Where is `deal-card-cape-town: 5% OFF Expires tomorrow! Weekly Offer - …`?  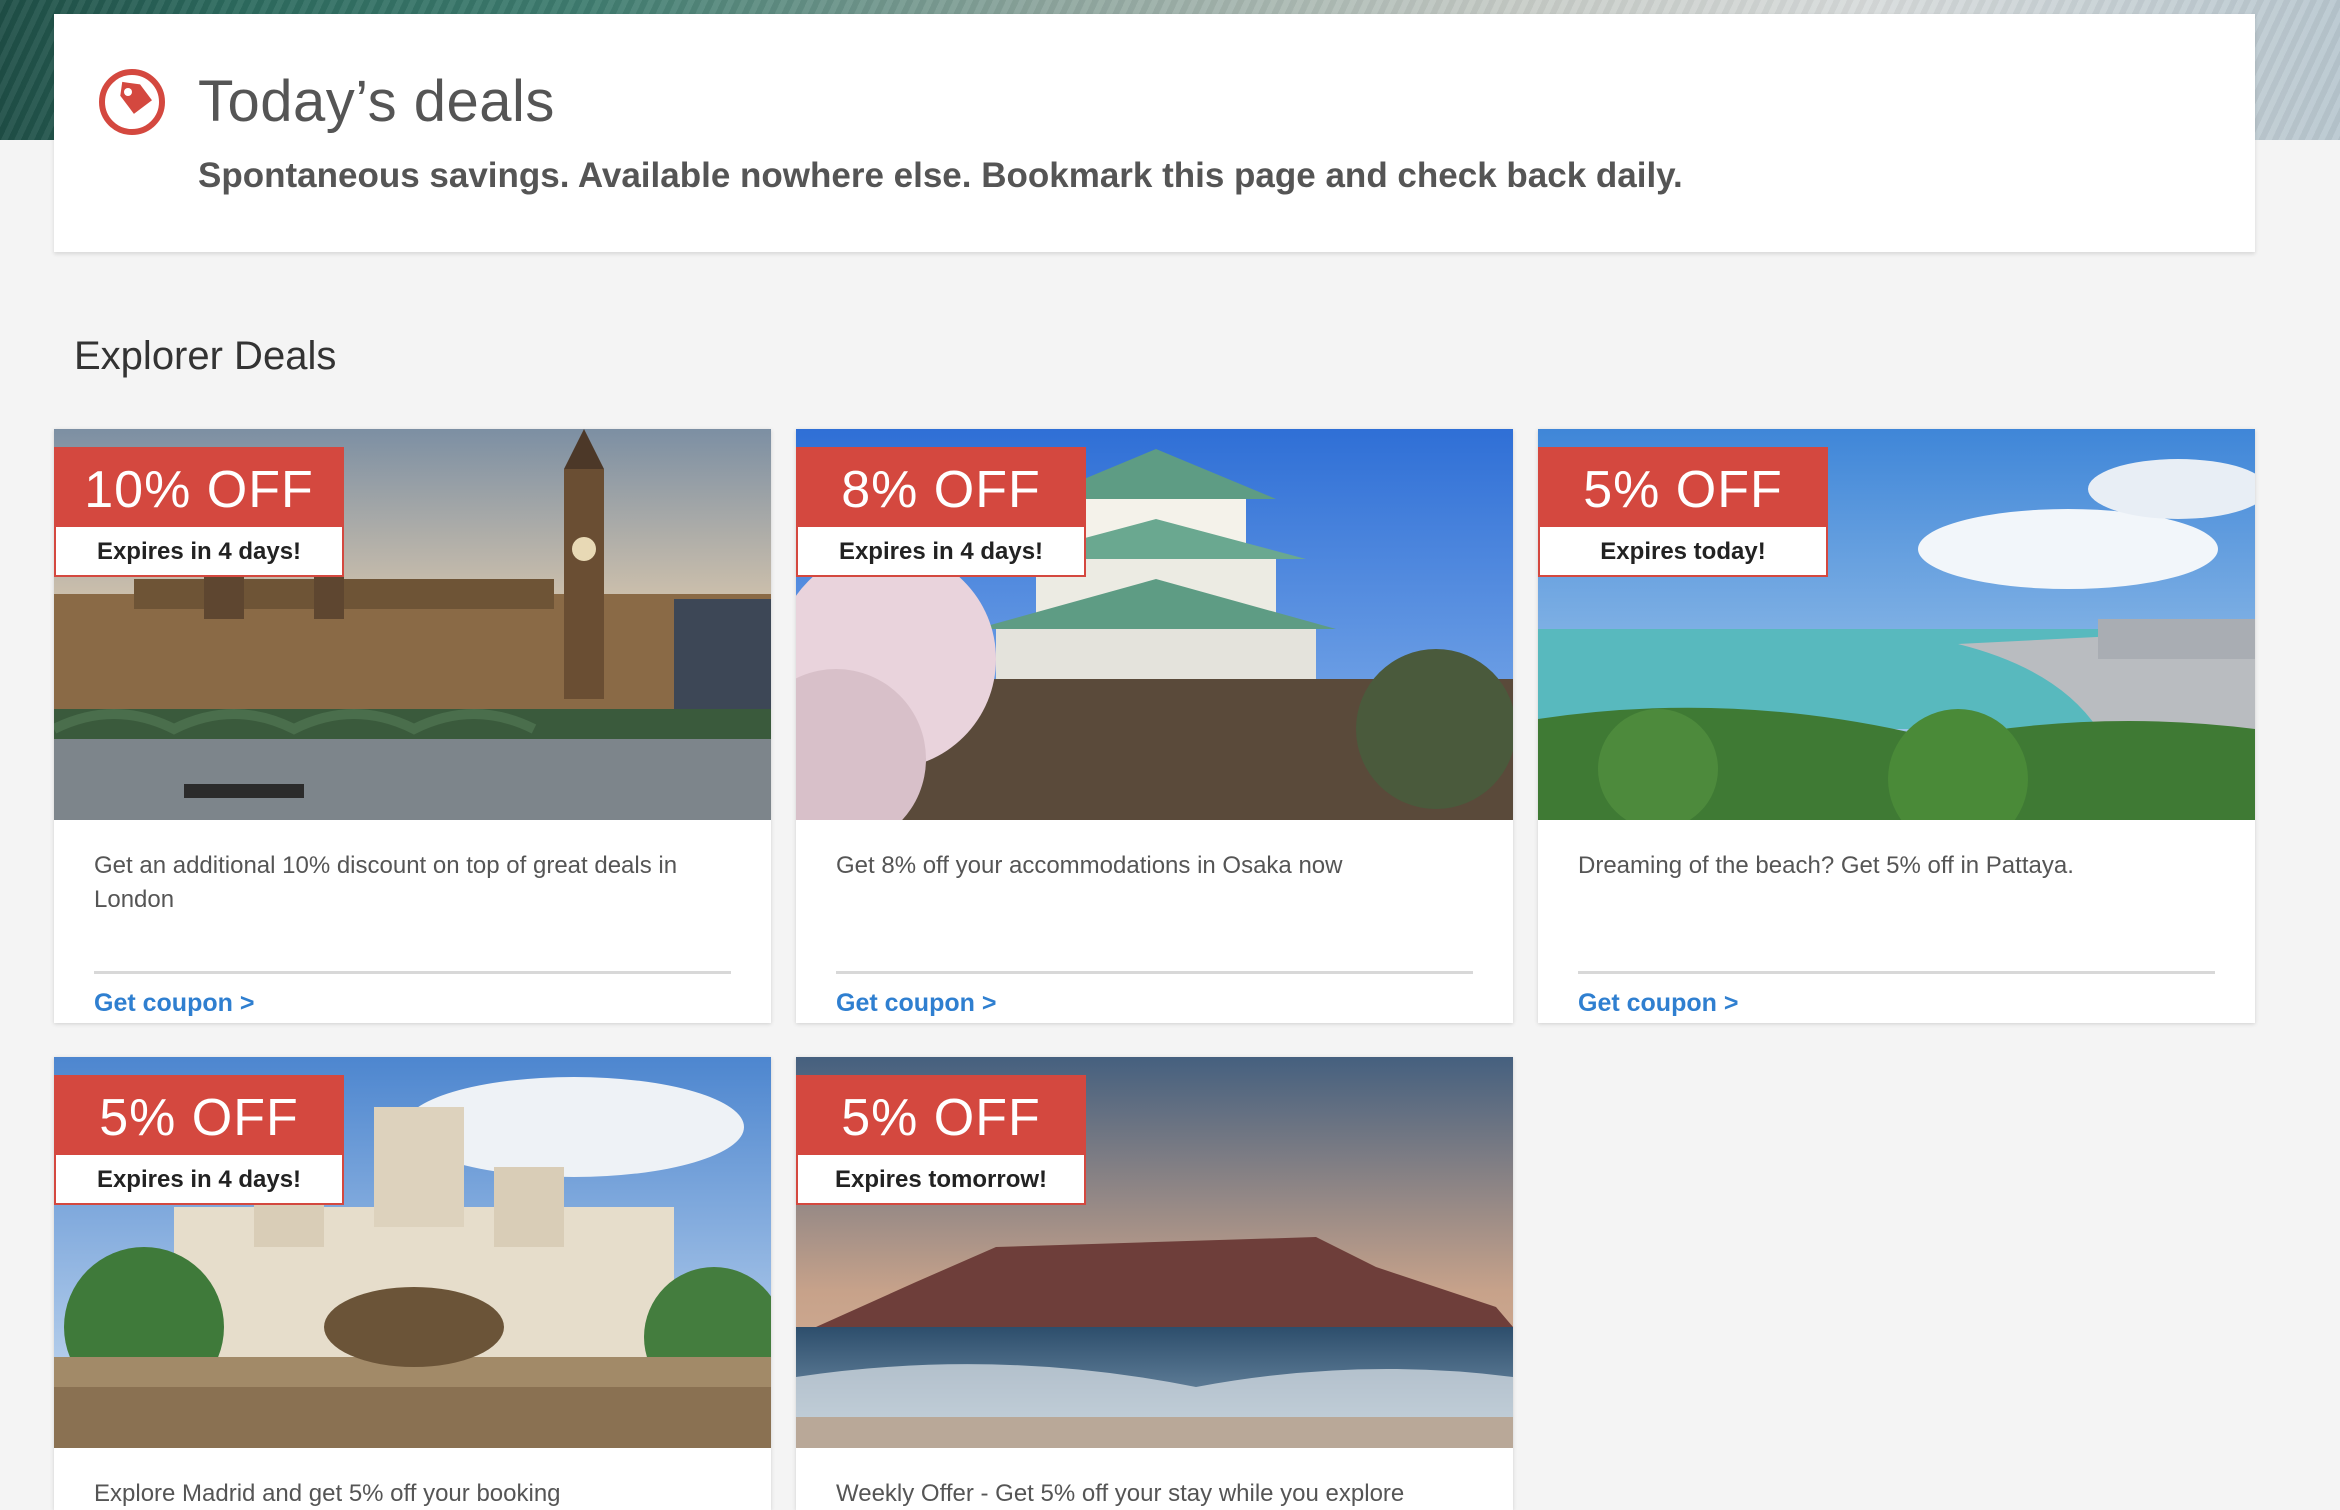 deal-card-cape-town: 5% OFF Expires tomorrow! Weekly Offer - … is located at coordinates (1154, 1283).